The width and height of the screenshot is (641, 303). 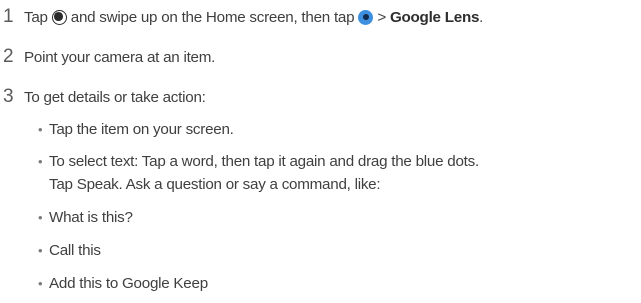 I want to click on list-item: • Call this, so click(x=69, y=250).